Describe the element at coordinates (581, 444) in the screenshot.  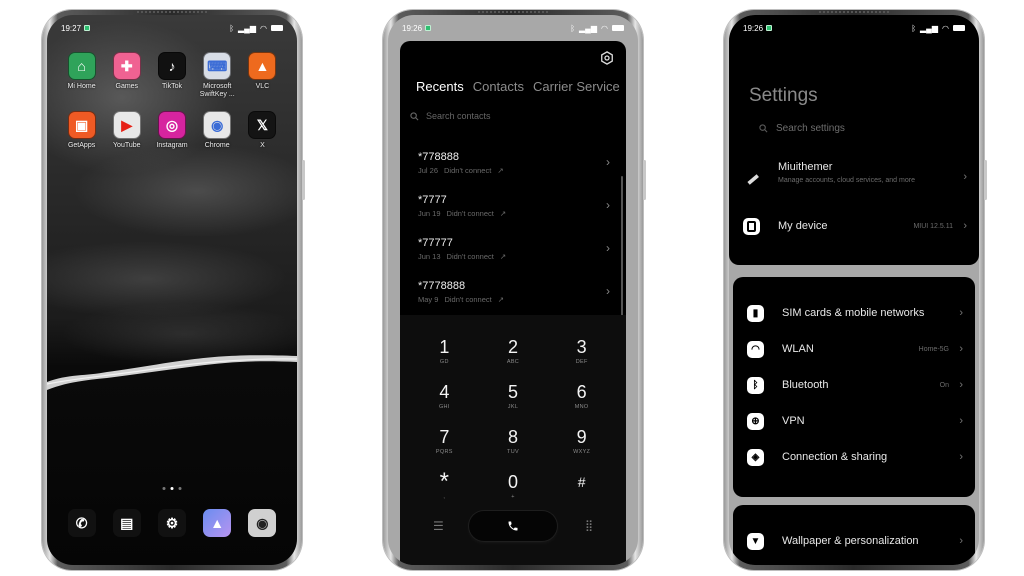
I see `dial-key-9: 9 WXYZ` at that location.